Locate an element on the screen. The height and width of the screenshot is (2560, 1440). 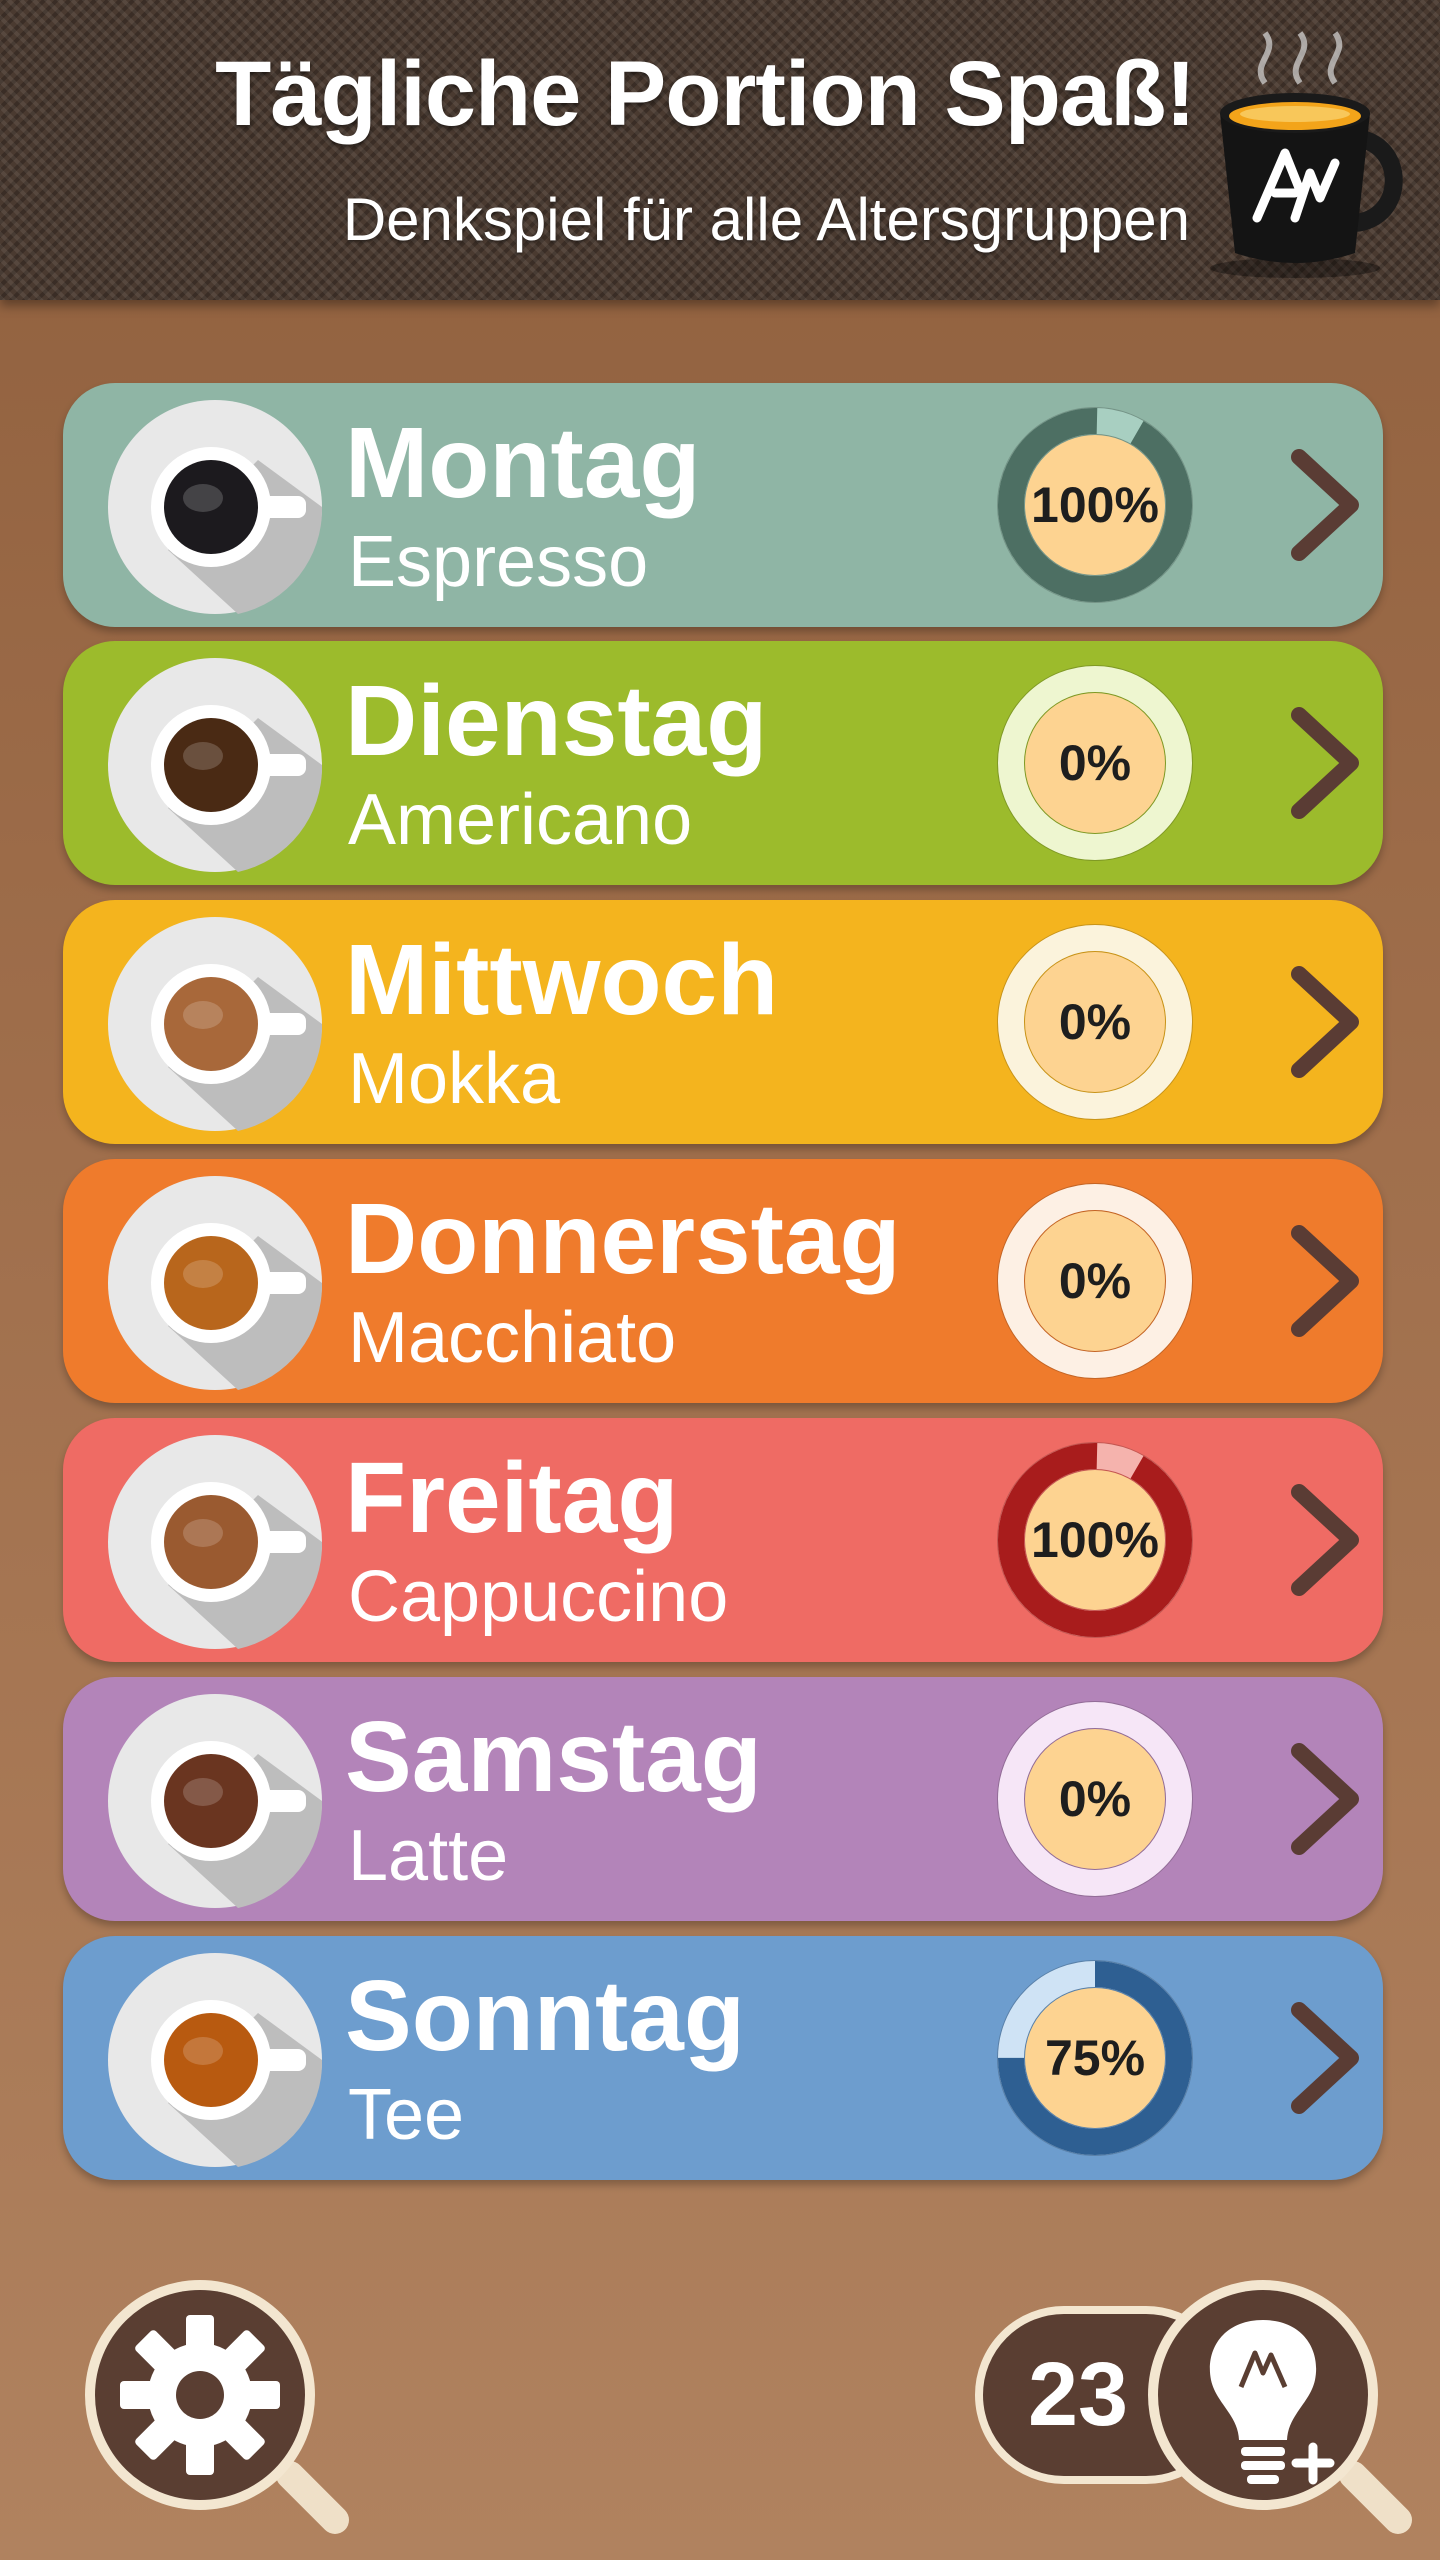
progress-percent: 75% is located at coordinates (1095, 2058).